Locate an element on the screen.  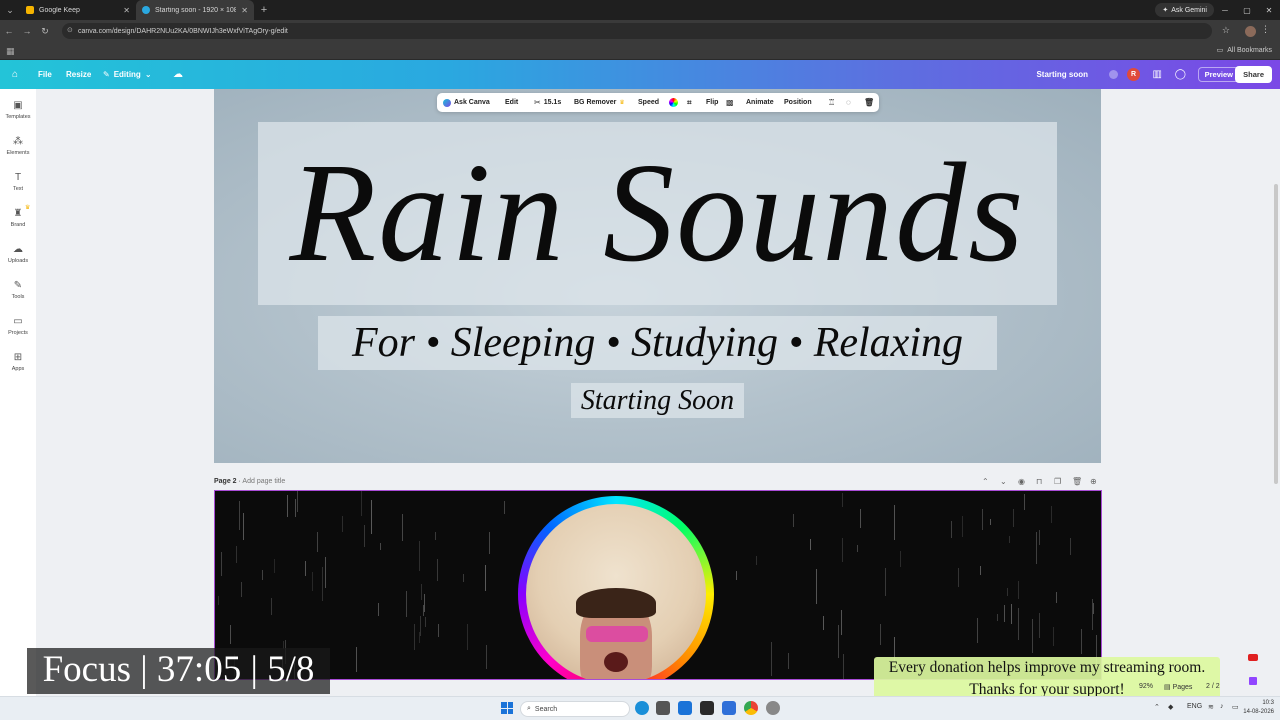
explorer-icon is located at coordinates (729, 708).